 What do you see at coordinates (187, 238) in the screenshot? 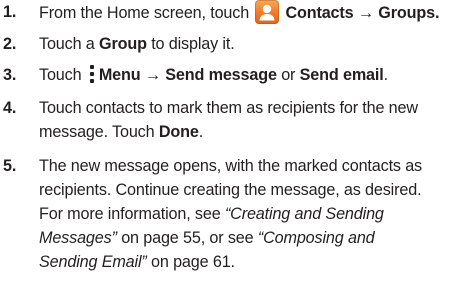
I see `step-5-line-4-text: on page 55, or see` at bounding box center [187, 238].